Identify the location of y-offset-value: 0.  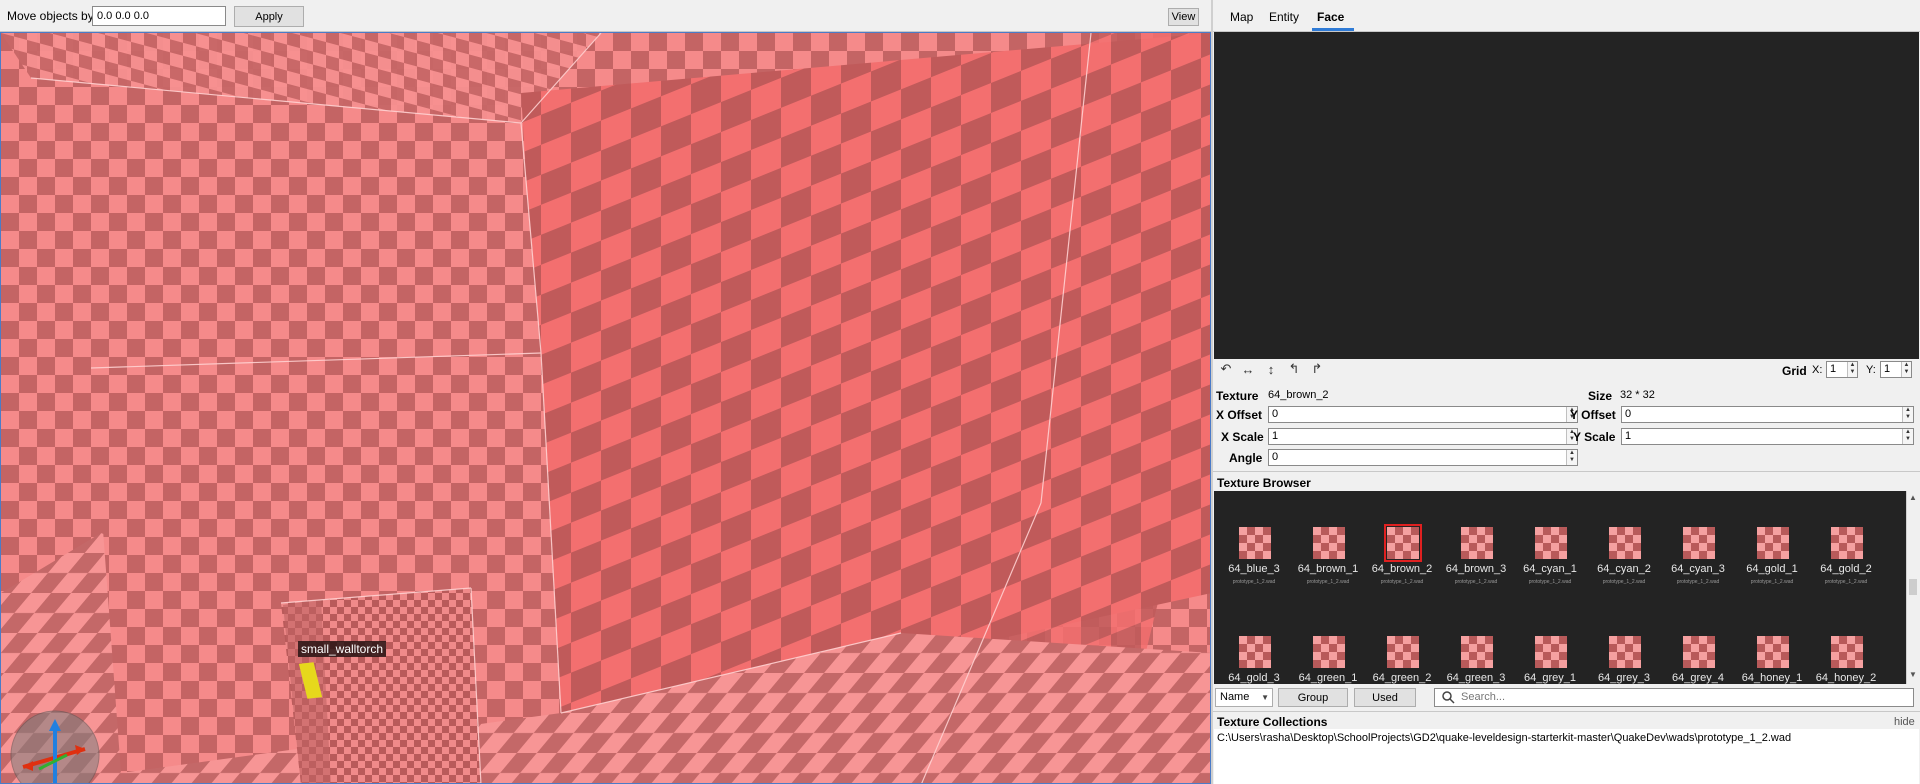
(1628, 414).